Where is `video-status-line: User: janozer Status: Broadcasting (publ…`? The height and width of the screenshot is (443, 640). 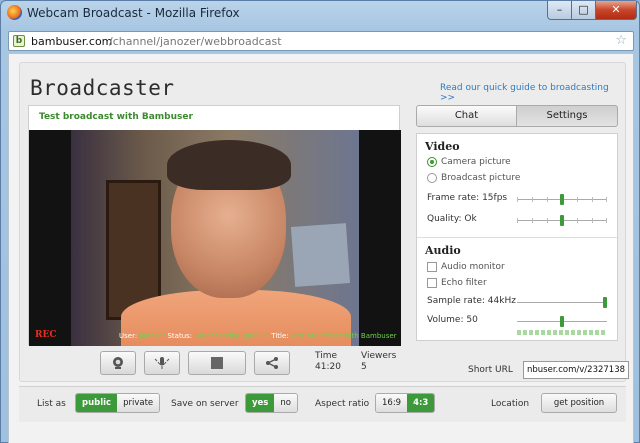 video-status-line: User: janozer Status: Broadcasting (publ… is located at coordinates (258, 336).